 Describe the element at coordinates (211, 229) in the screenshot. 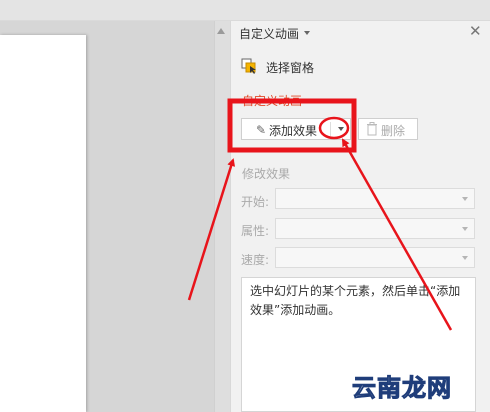

I see `arrow-left` at that location.